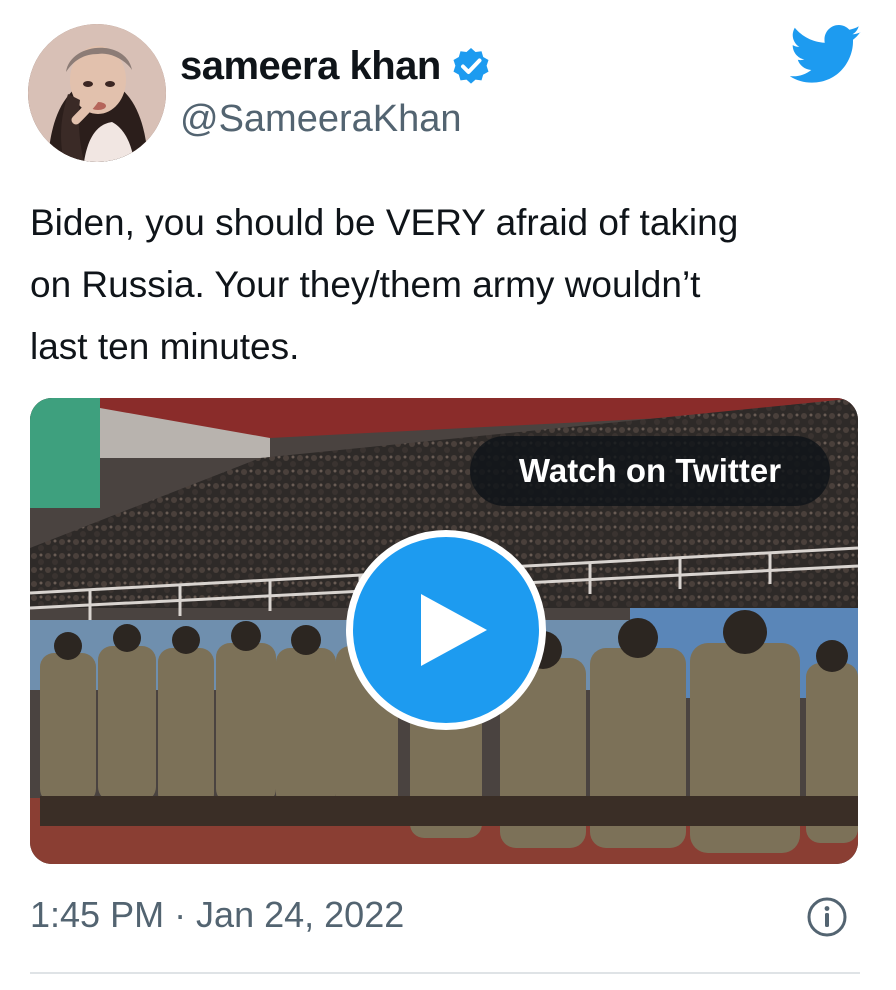 Image resolution: width=896 pixels, height=990 pixels. Describe the element at coordinates (310, 66) in the screenshot. I see `author-display-name: sameera khan` at that location.